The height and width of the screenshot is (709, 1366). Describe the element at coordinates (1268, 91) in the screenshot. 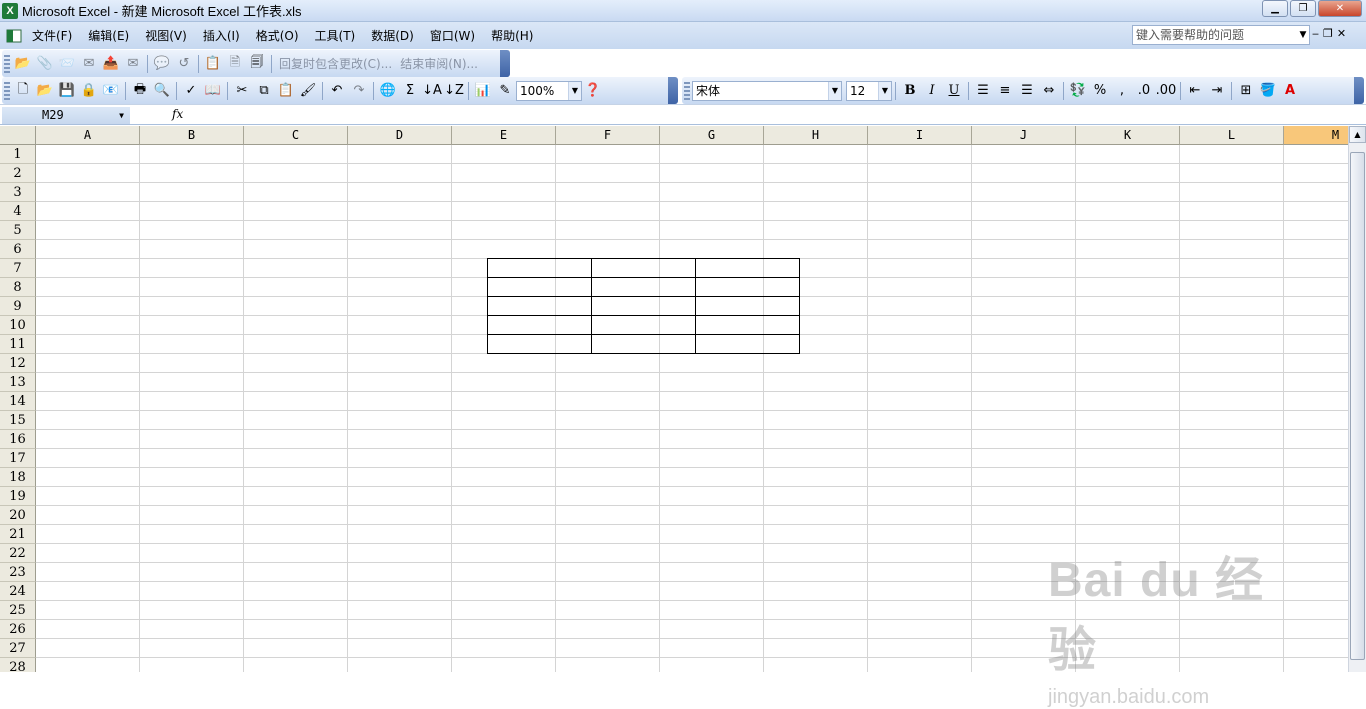

I see `fill-color-icon: 🪣` at that location.